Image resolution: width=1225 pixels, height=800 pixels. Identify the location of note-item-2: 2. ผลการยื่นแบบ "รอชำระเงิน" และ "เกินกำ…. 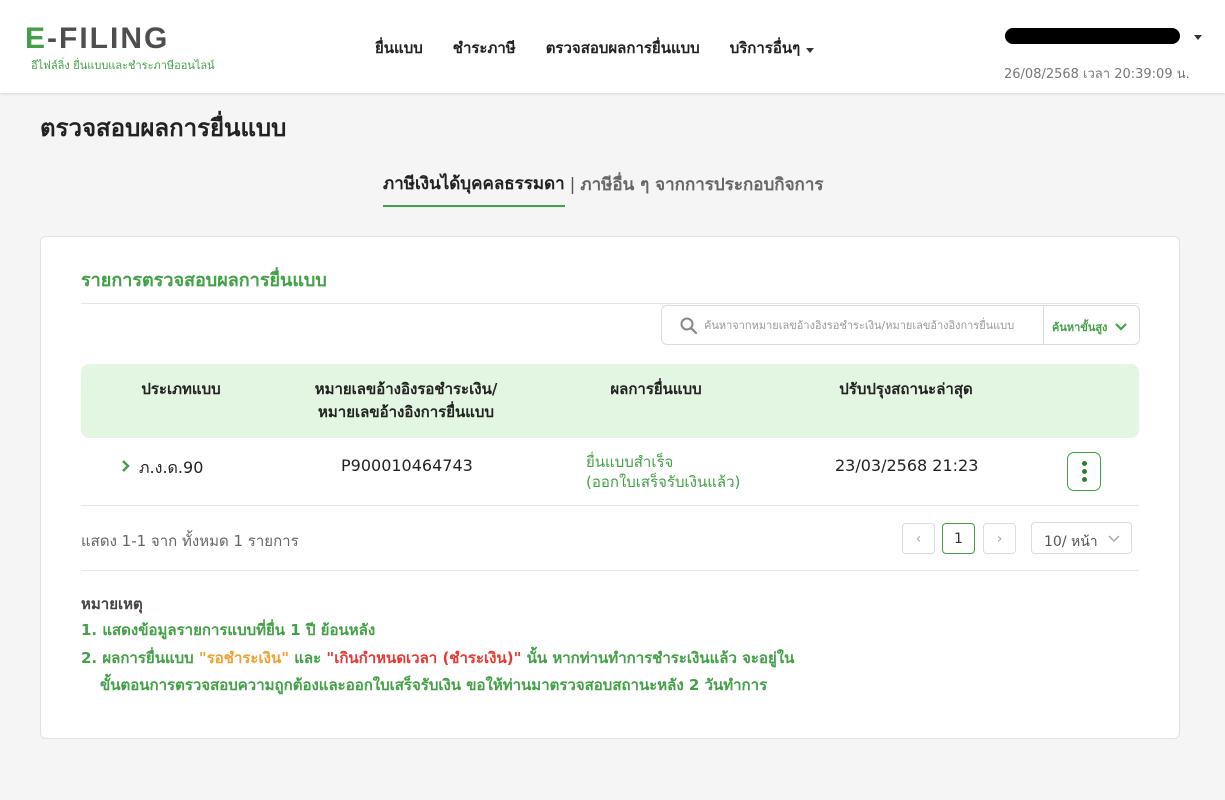
(437, 658).